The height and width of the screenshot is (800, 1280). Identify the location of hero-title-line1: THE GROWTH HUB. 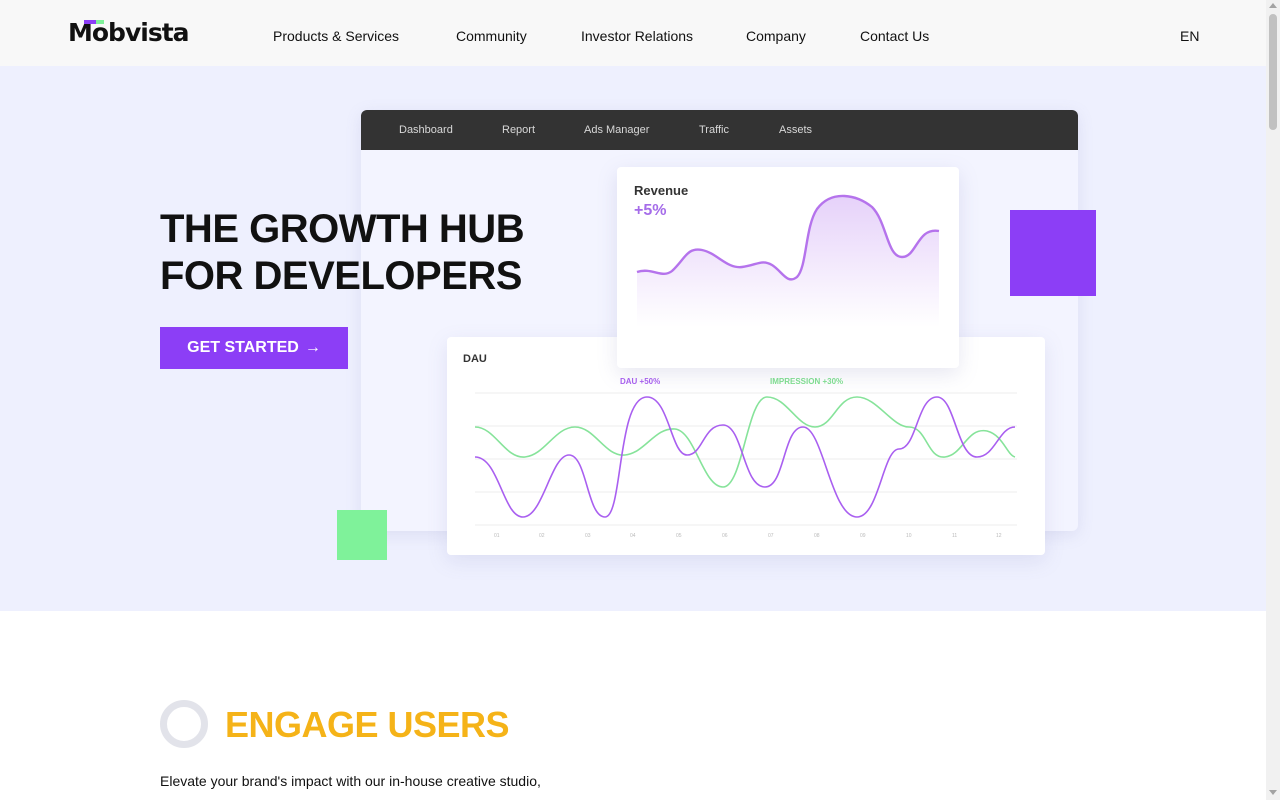
(342, 229).